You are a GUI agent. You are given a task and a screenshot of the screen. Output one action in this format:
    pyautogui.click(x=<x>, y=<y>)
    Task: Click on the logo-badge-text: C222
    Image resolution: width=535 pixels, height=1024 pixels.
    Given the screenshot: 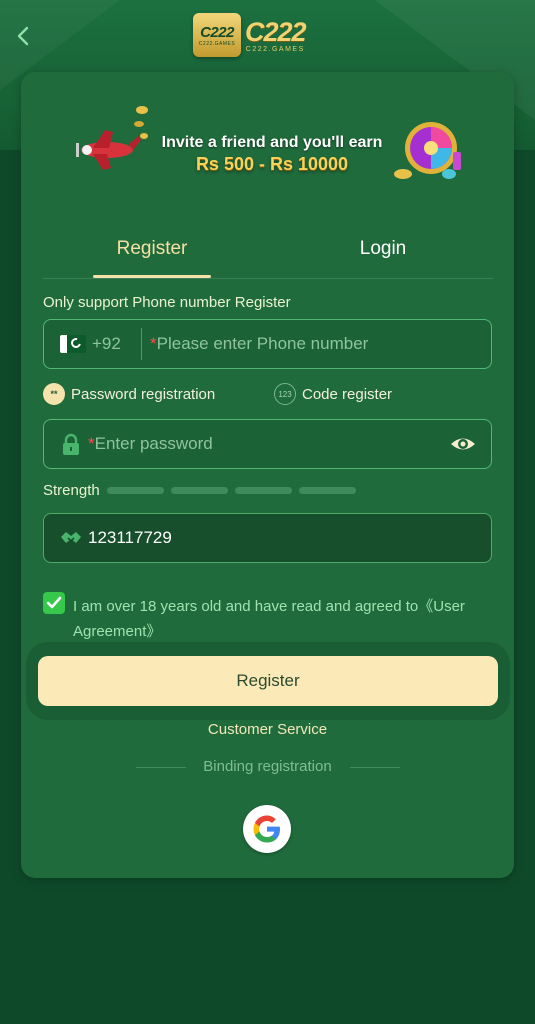 What is the action you would take?
    pyautogui.click(x=217, y=32)
    